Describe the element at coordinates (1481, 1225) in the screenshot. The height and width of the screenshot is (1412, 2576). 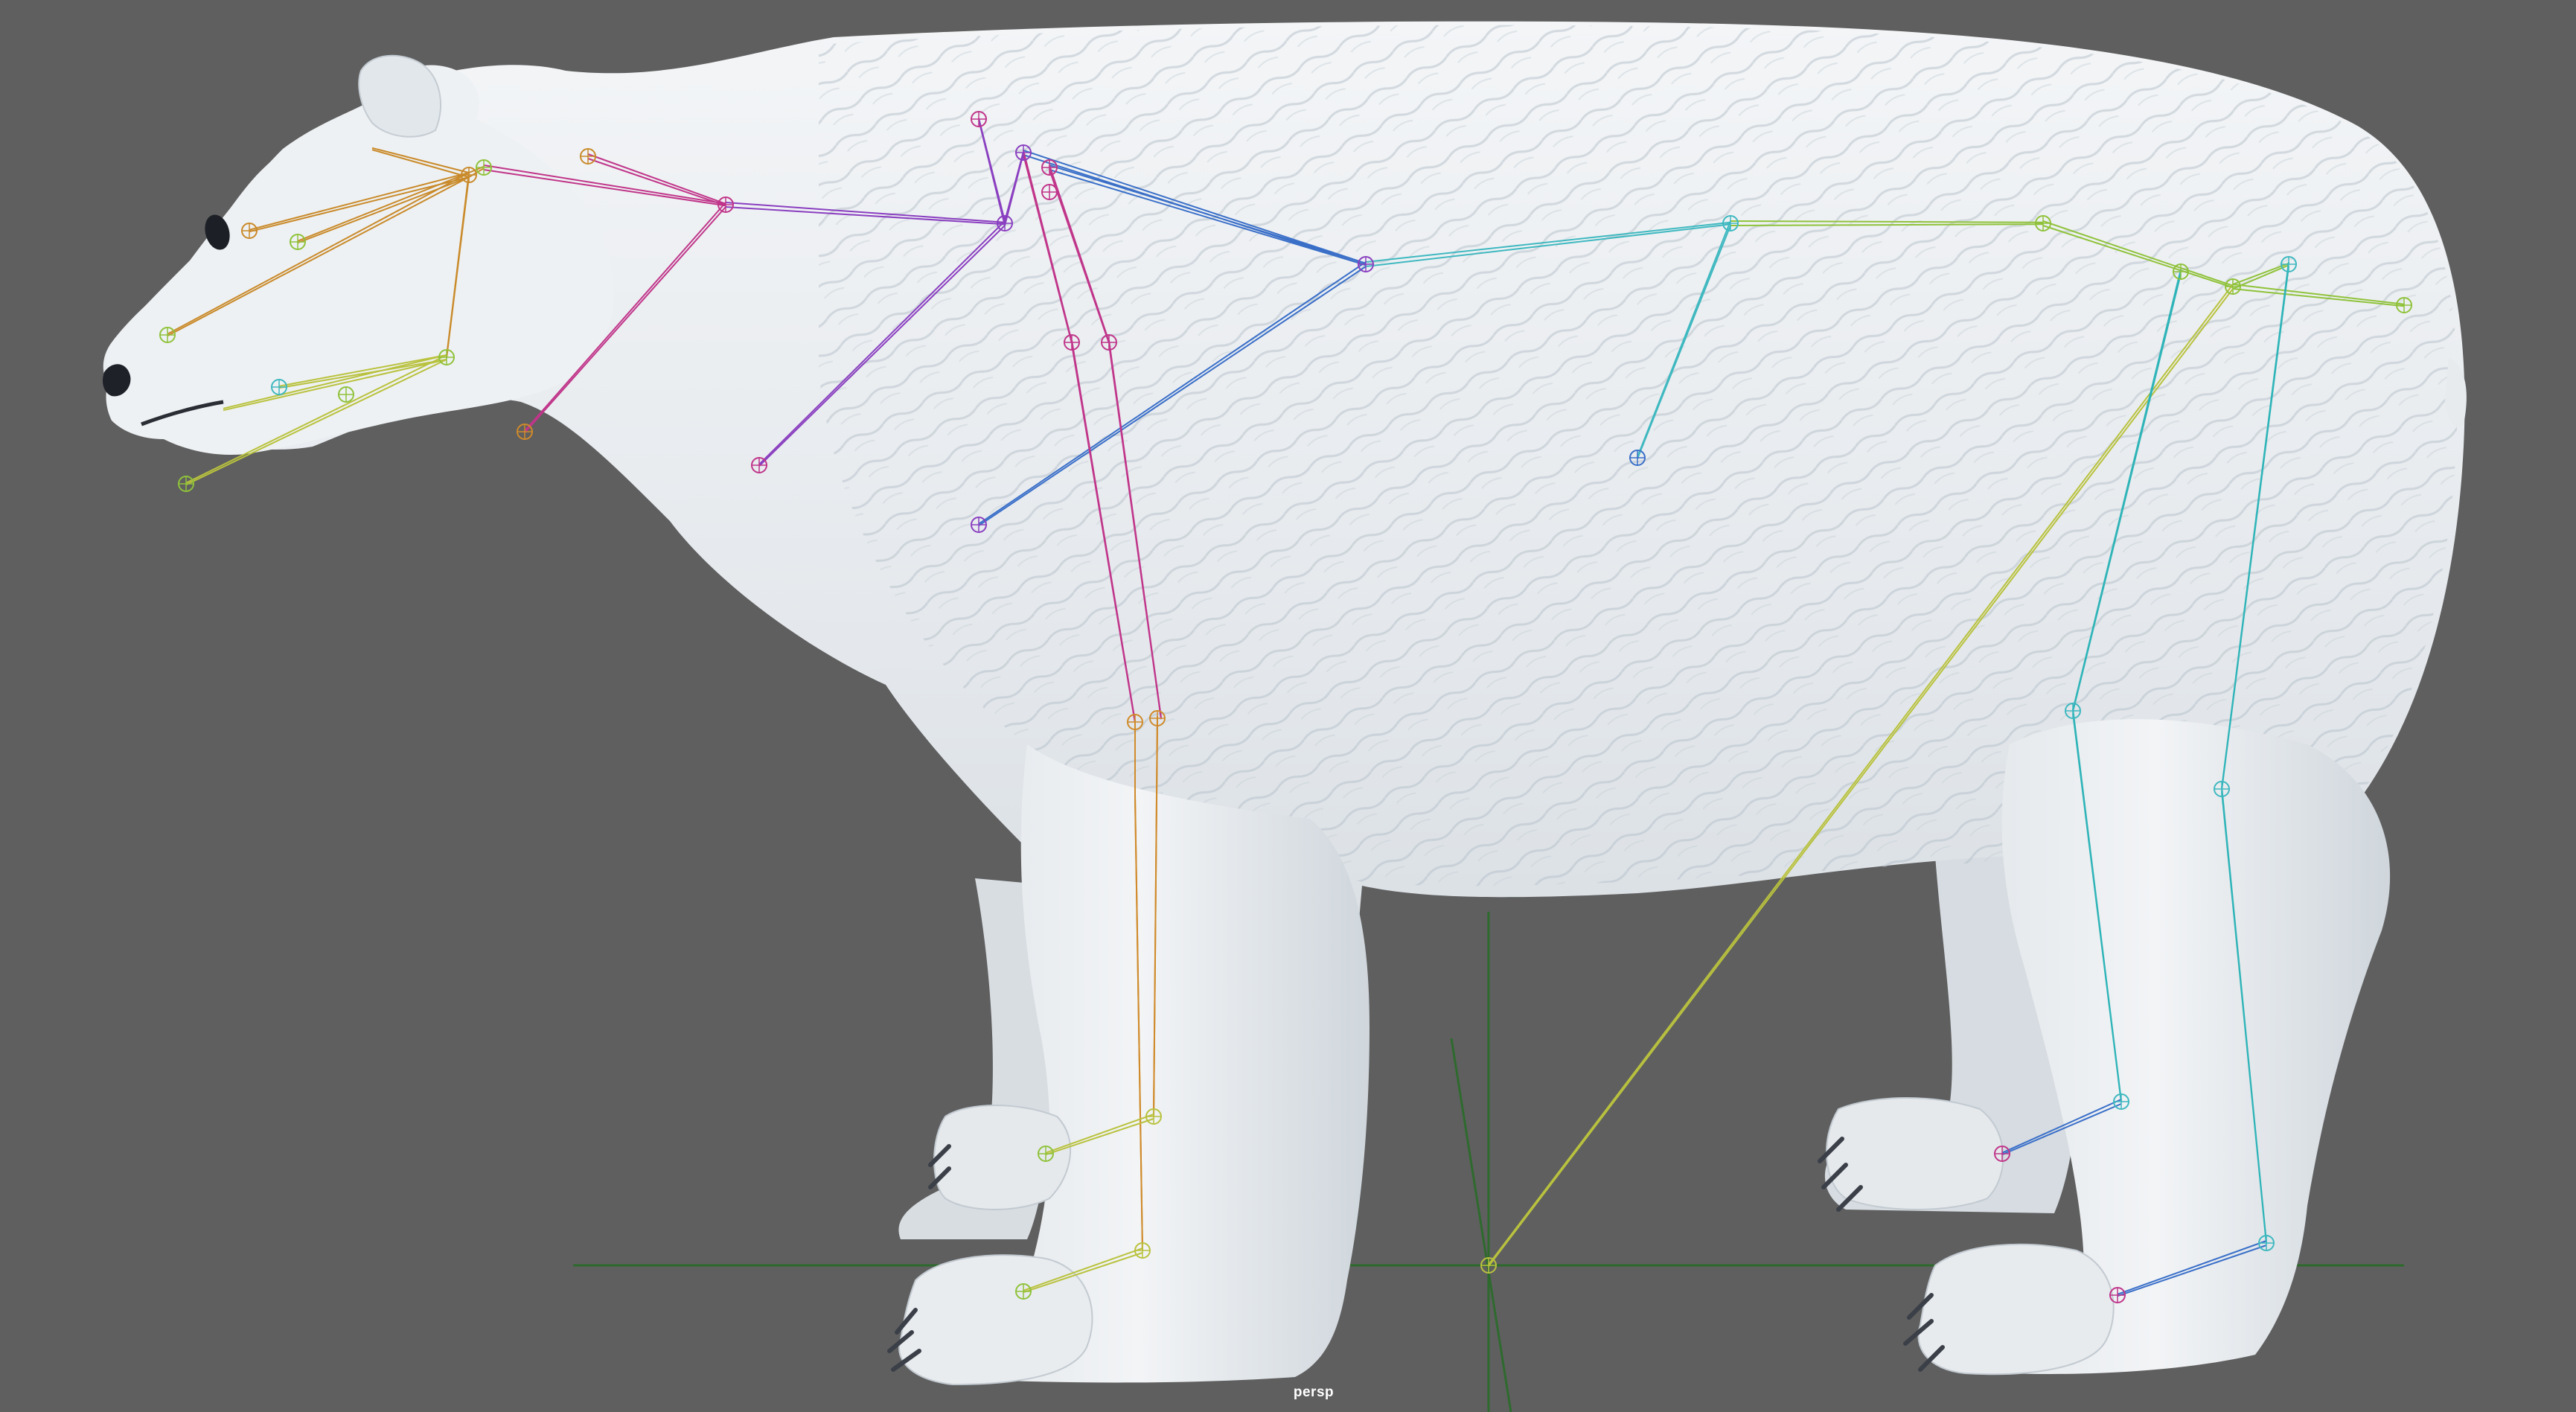
I see `grid-persp-axis` at that location.